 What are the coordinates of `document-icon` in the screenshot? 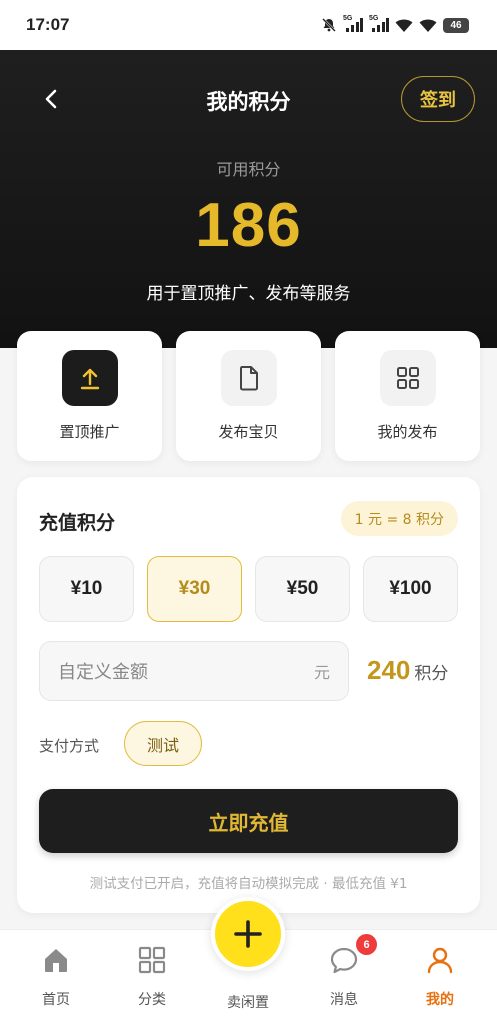 It's located at (249, 378).